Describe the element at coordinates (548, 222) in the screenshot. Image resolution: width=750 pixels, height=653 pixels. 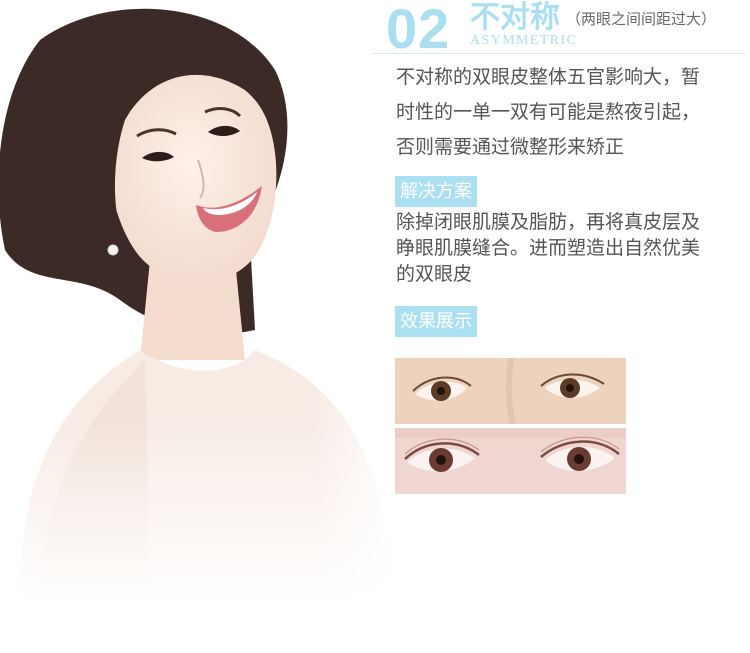
I see `solution-line: 除掉闭眼肌膜及脂肪，再将真皮层及` at that location.